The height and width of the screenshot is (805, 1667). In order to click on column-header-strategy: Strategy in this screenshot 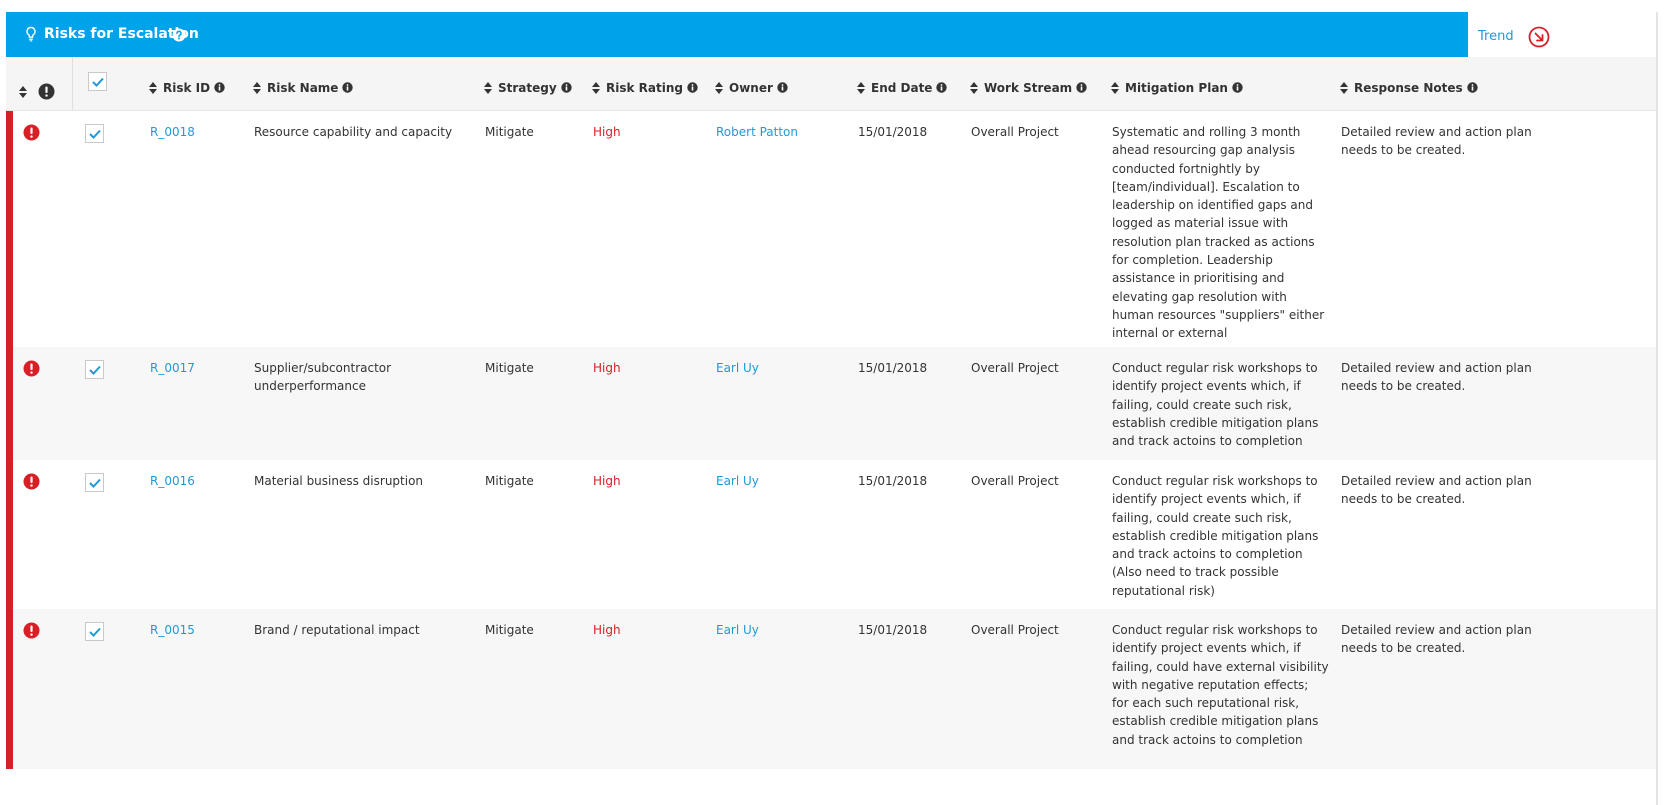, I will do `click(528, 83)`.